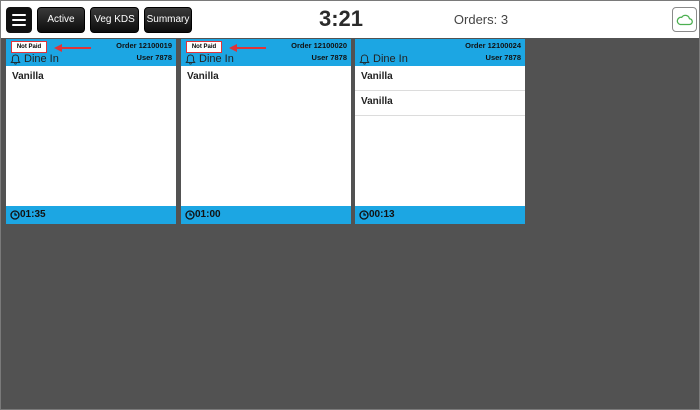 This screenshot has height=410, width=700. Describe the element at coordinates (440, 52) in the screenshot. I see `order-card-header: Order 12100024 User 7878 Dine In` at that location.